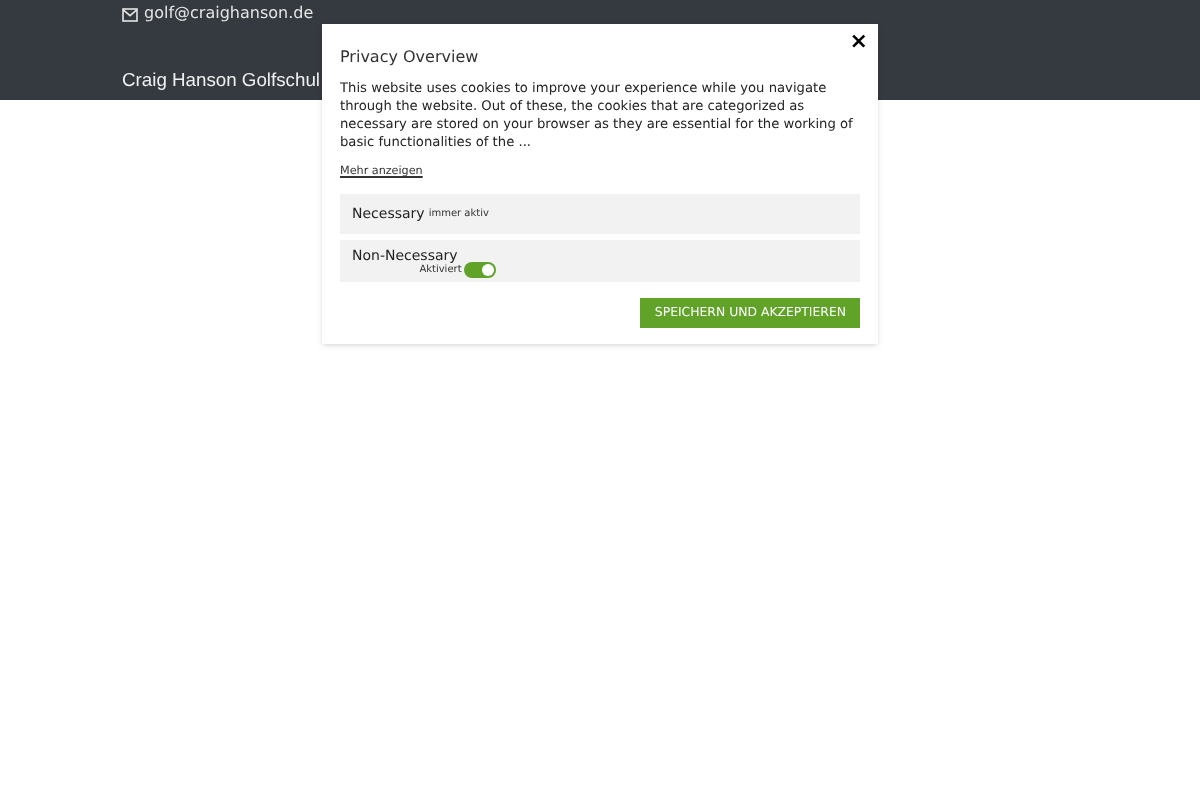 The width and height of the screenshot is (1200, 800). I want to click on toggle-switch, so click(479, 270).